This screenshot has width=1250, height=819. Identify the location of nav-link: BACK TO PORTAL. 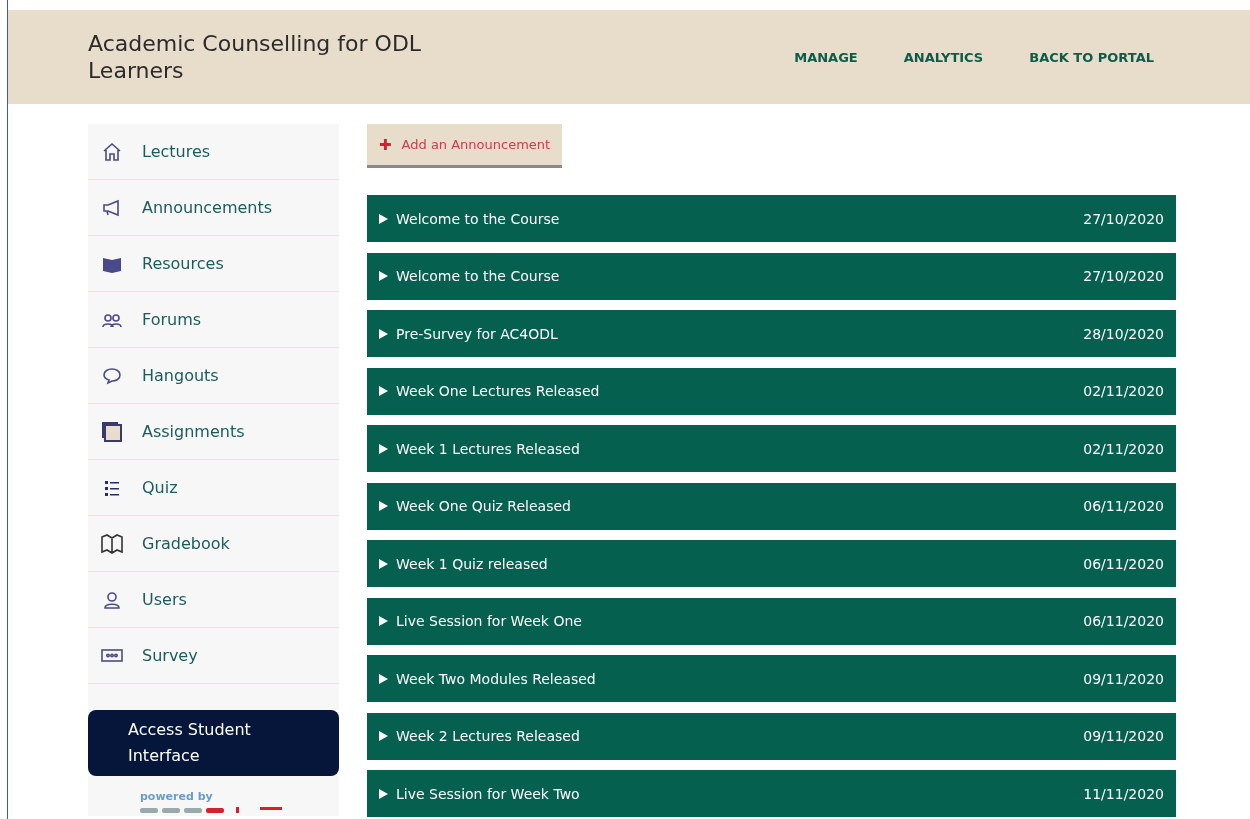
(1091, 57).